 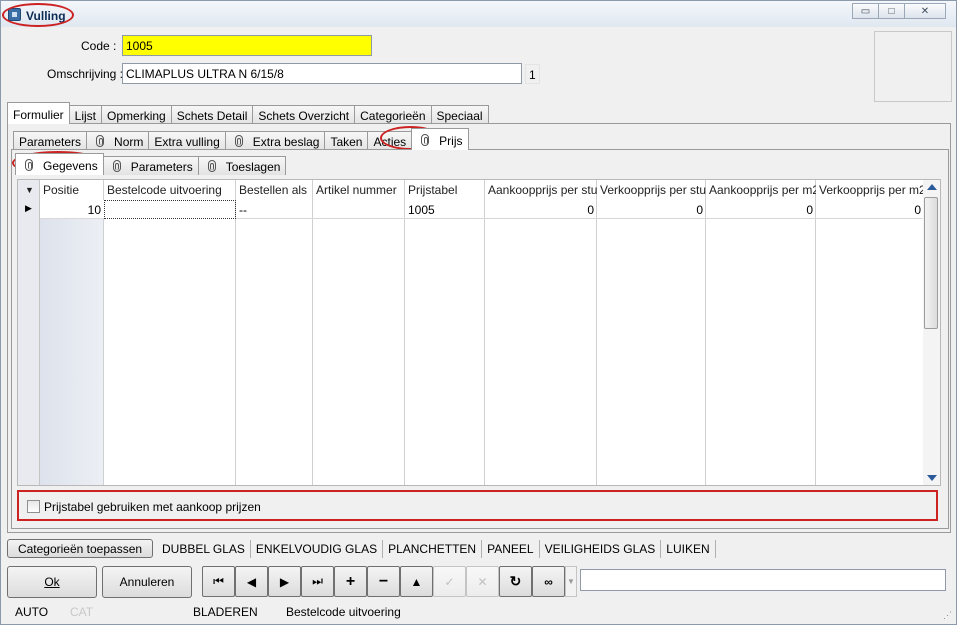 I want to click on header-verkoop-m2: Verkoopprijs per m2, so click(x=870, y=190).